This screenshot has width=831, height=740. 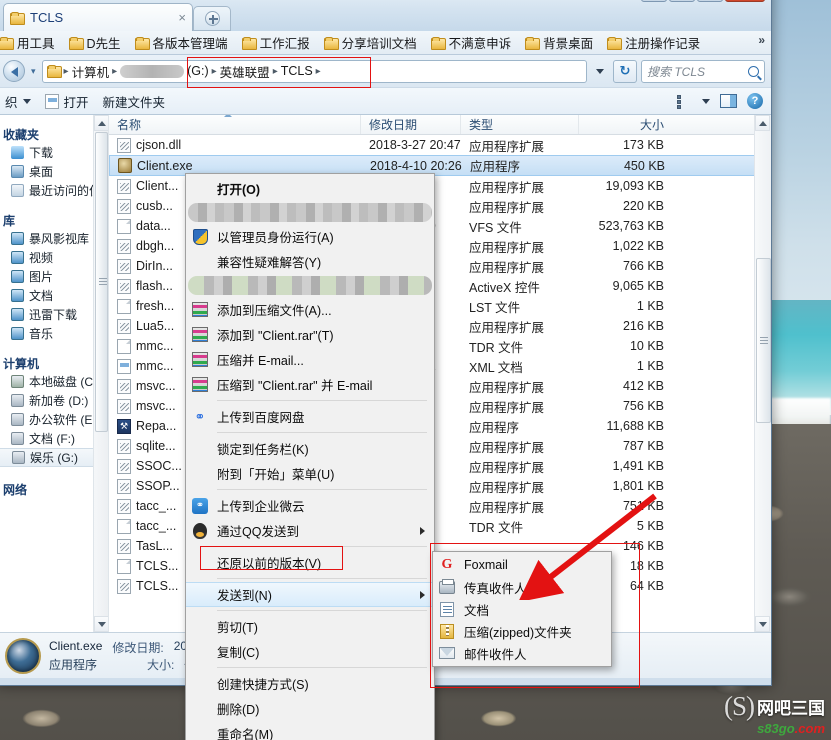 I want to click on window-restore-small-button, so click(x=654, y=1).